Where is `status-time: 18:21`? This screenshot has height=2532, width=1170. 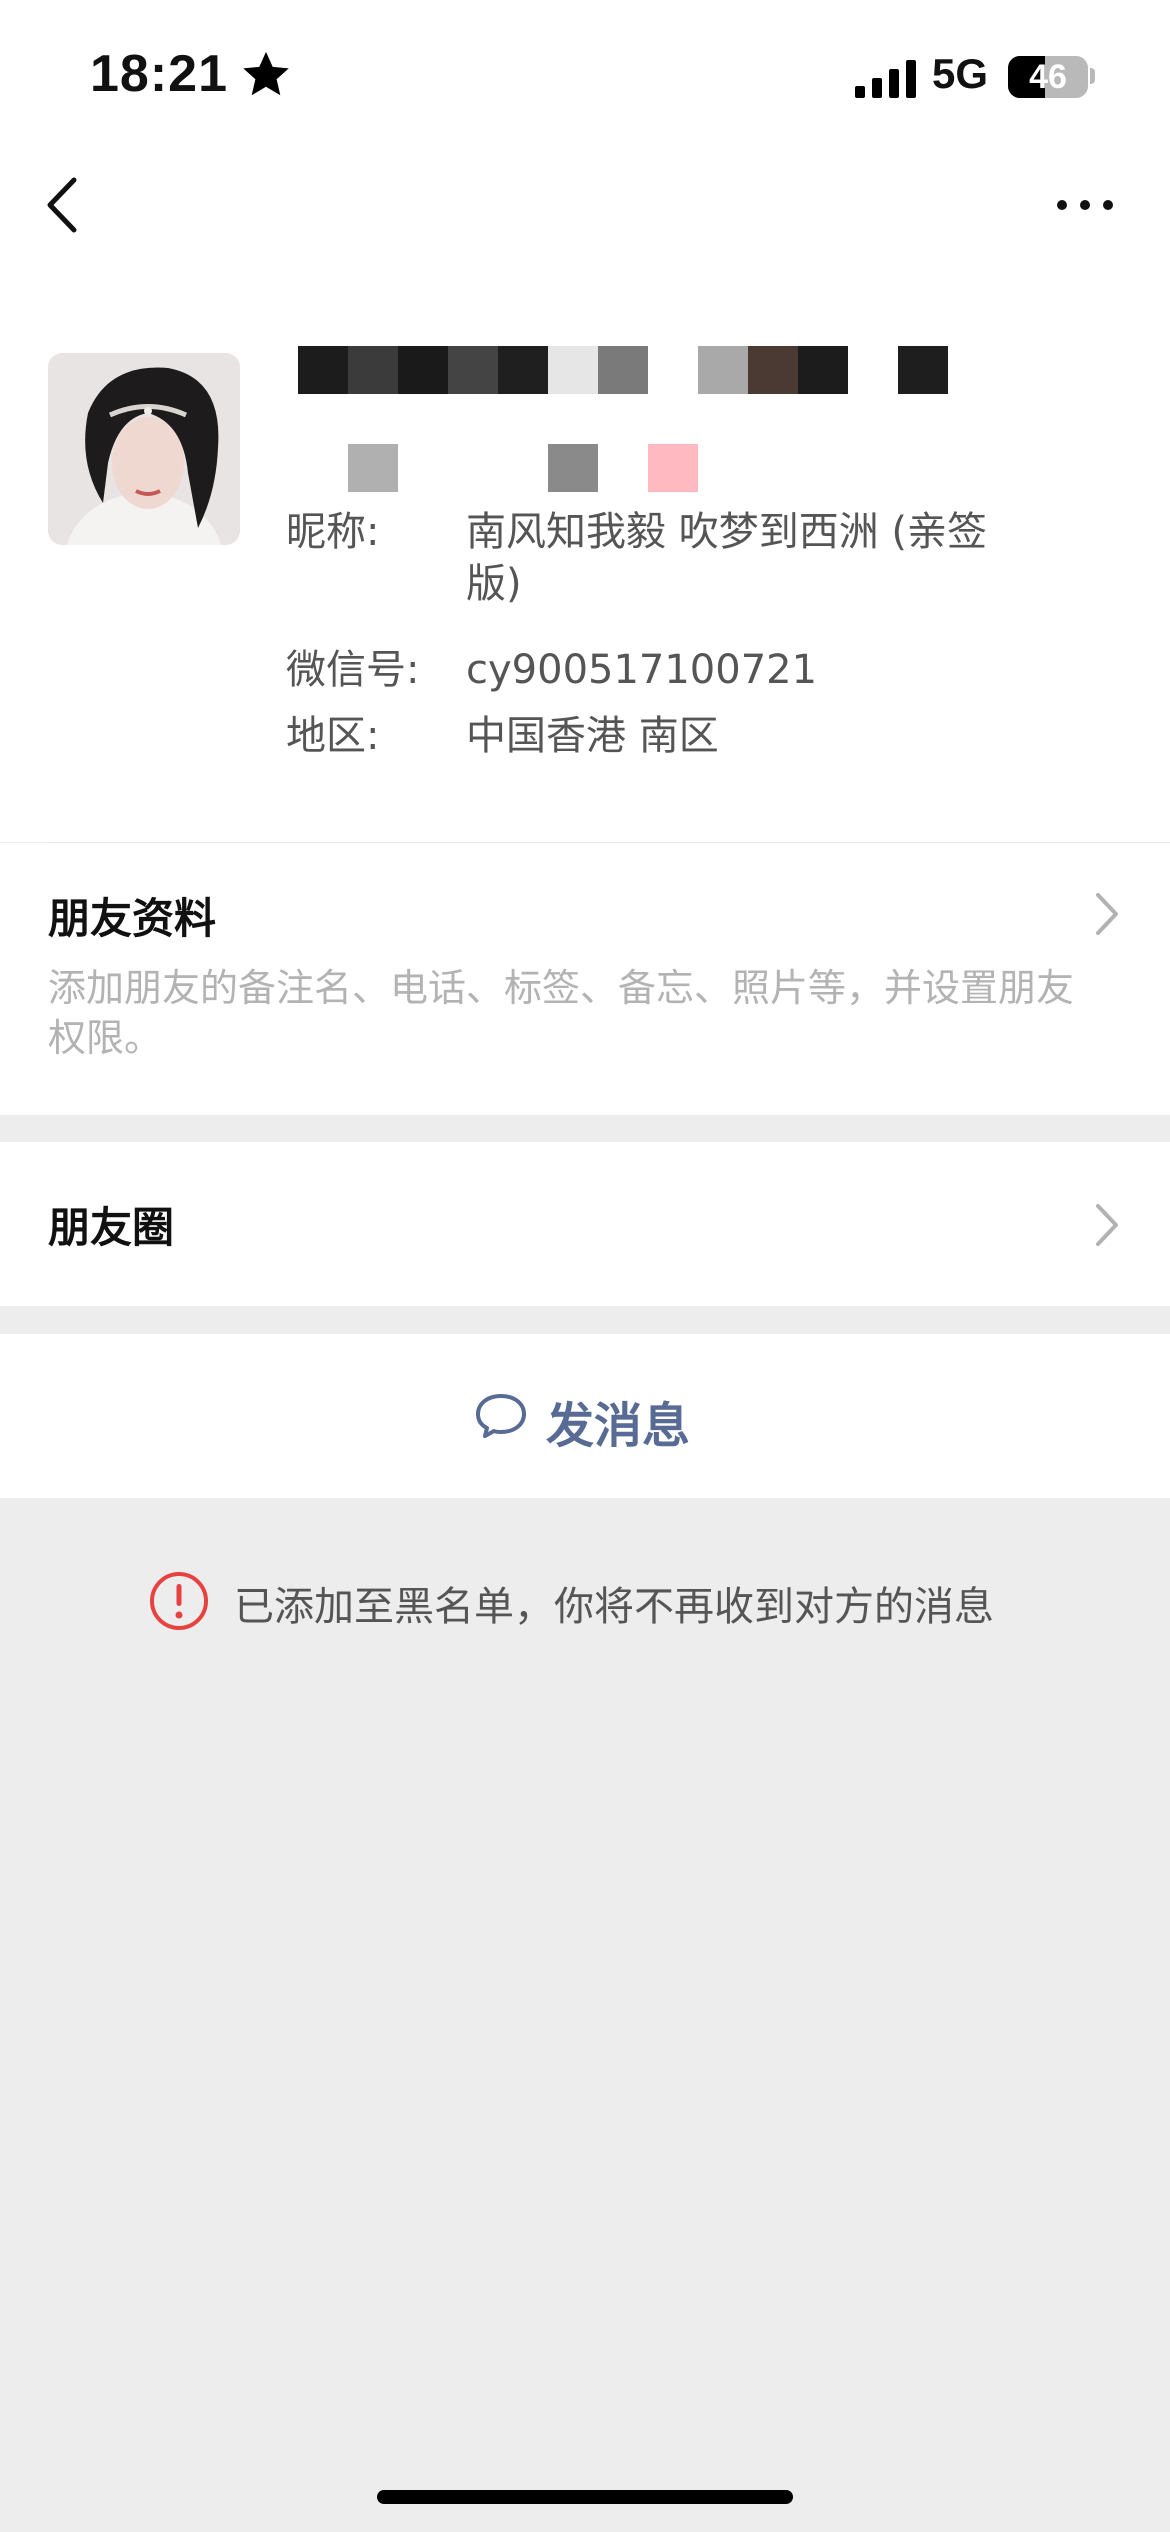
status-time: 18:21 is located at coordinates (159, 74).